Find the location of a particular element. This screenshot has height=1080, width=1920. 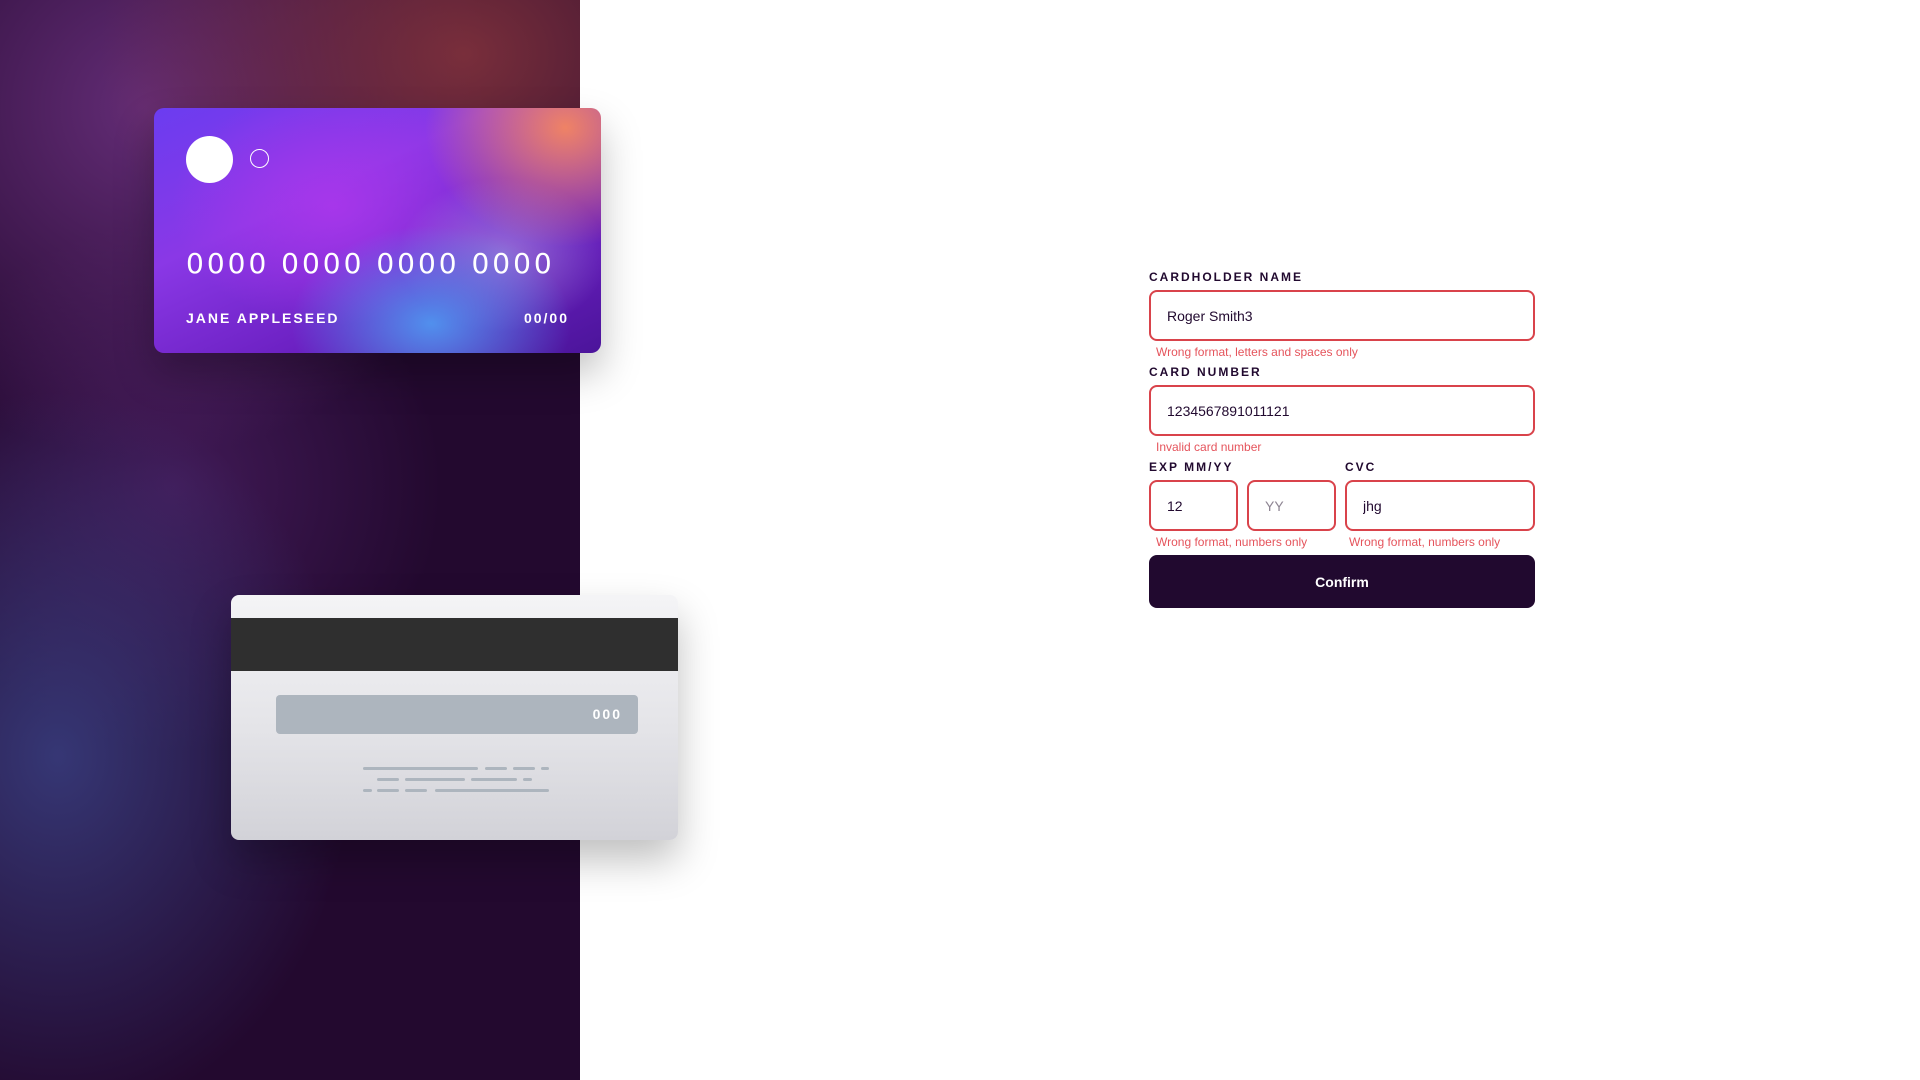

cardholder-name-input is located at coordinates (1342, 315).